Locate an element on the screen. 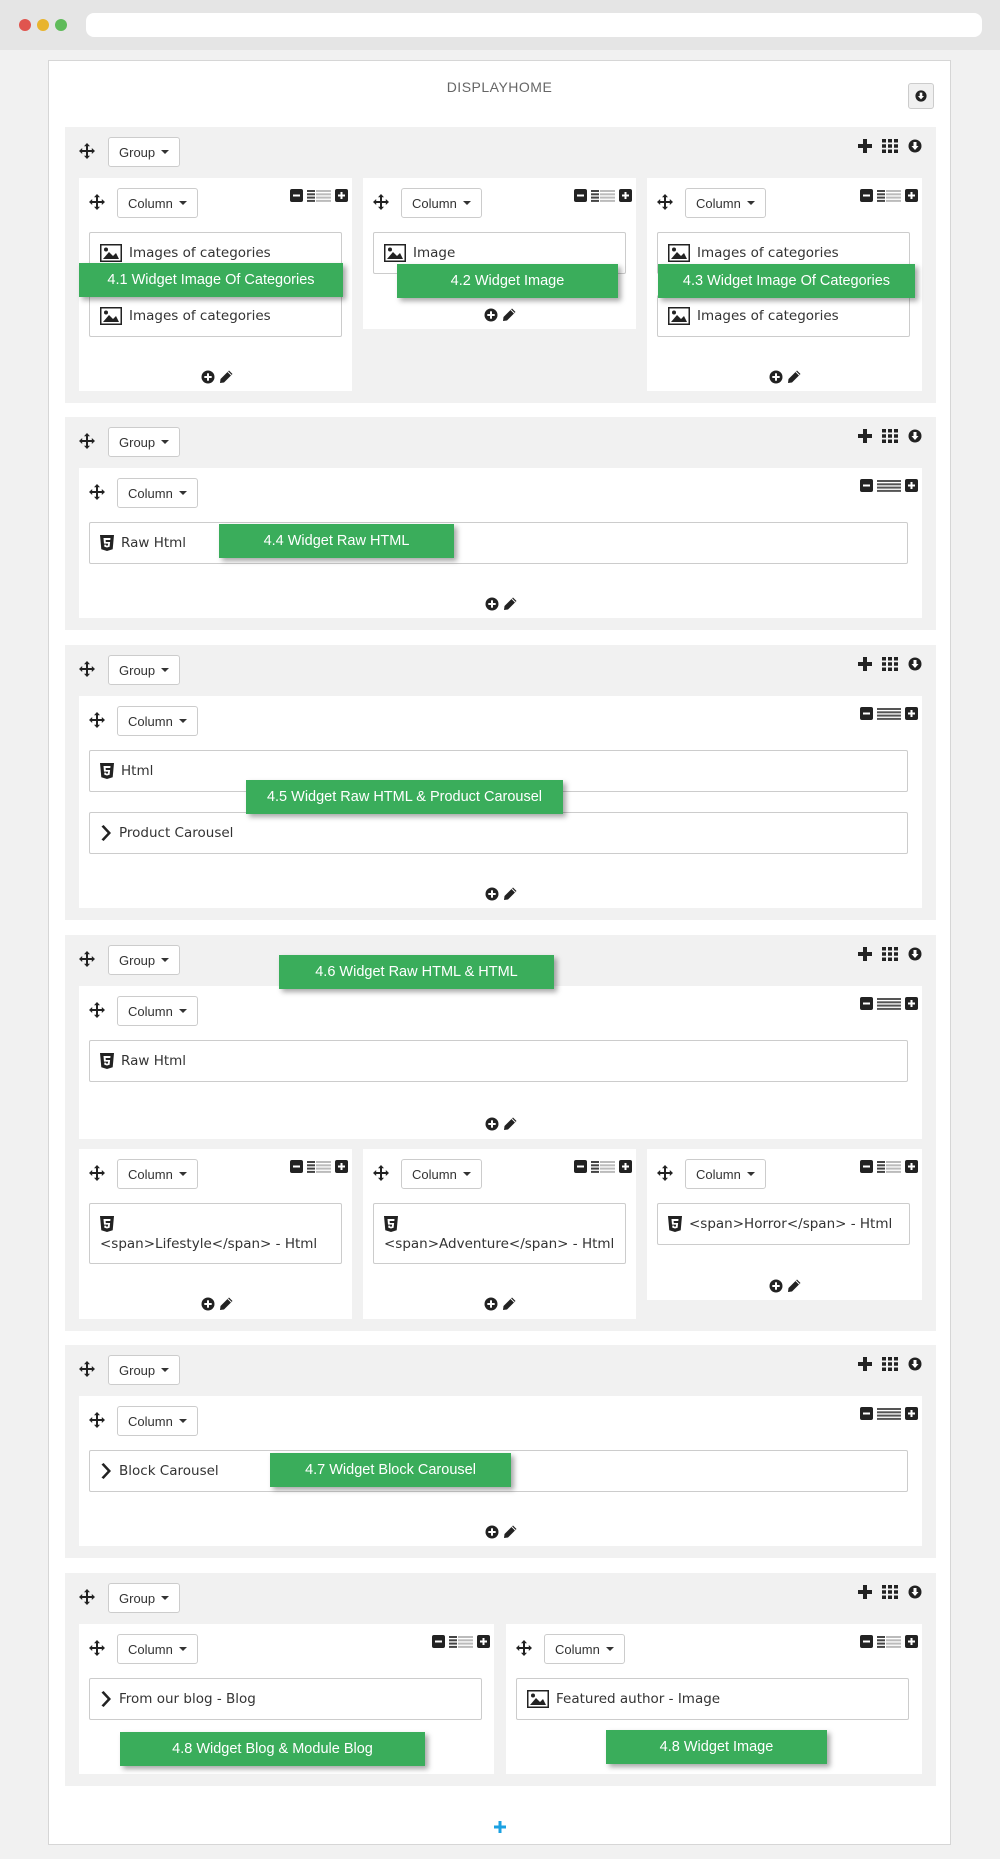 The width and height of the screenshot is (1000, 1859). widget-horror-html: <span>Horror</span> - Html is located at coordinates (783, 1224).